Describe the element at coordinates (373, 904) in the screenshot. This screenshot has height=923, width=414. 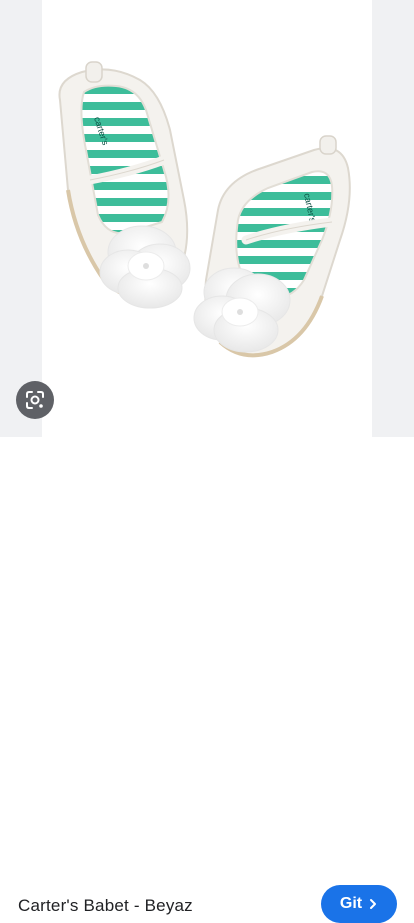
I see `chevron-right-icon` at that location.